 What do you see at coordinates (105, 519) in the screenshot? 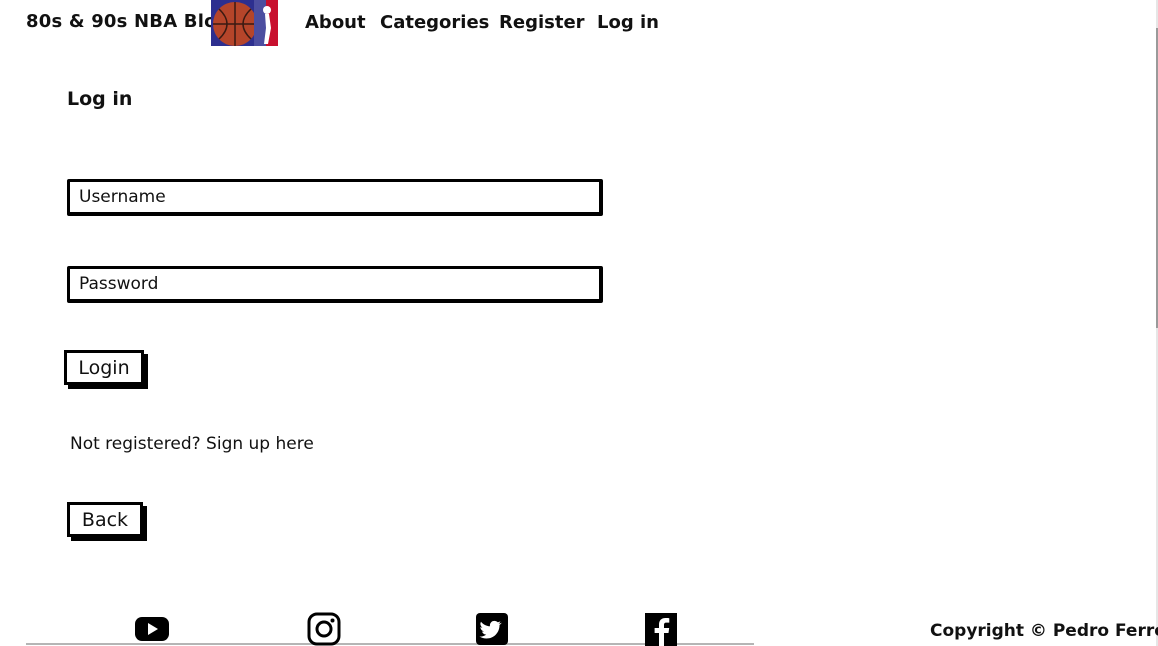
I see `back-button: Back` at bounding box center [105, 519].